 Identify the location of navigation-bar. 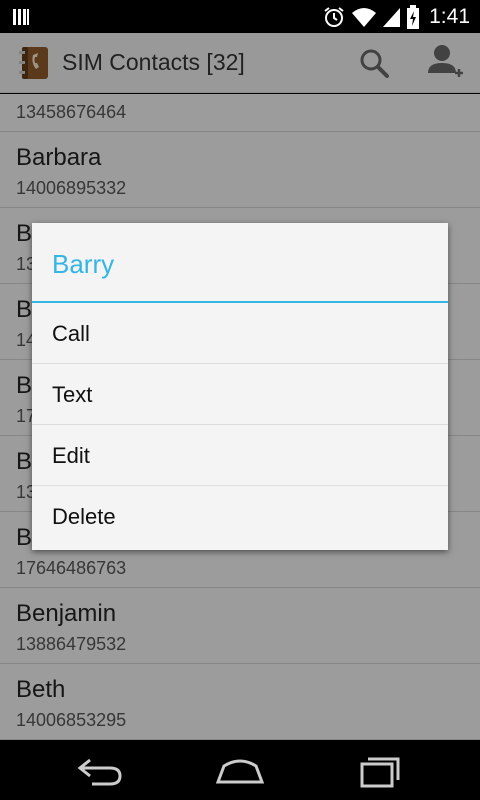
(240, 770).